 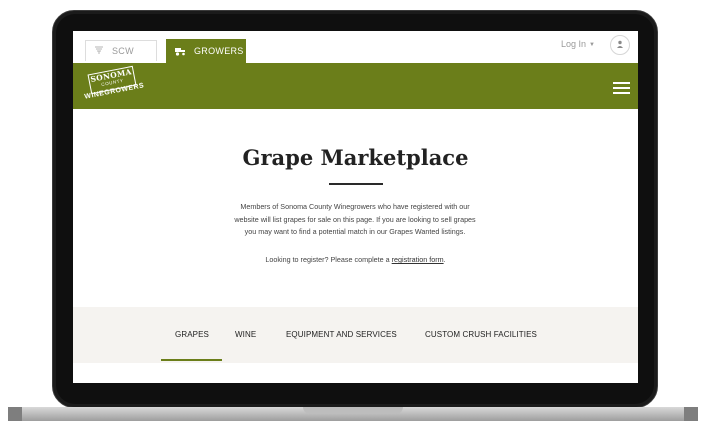 I want to click on tractor-icon, so click(x=180, y=51).